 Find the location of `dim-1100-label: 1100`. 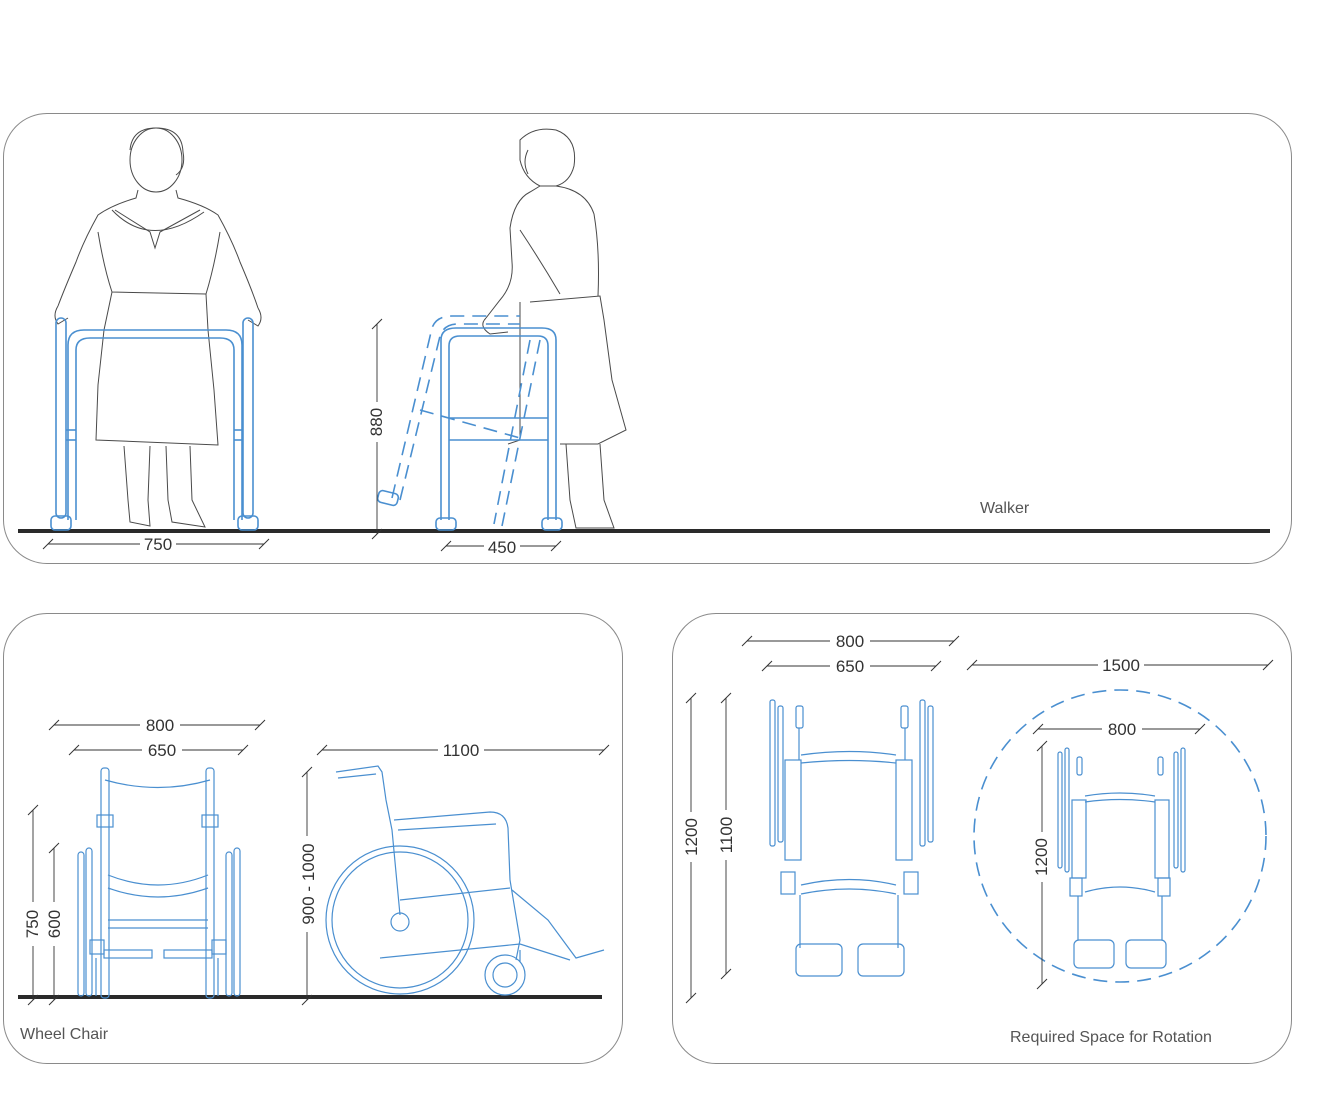

dim-1100-label: 1100 is located at coordinates (461, 750).